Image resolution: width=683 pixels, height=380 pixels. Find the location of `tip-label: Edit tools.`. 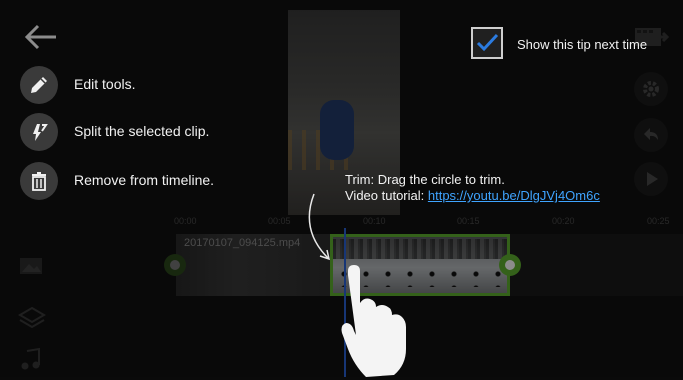

tip-label: Edit tools. is located at coordinates (105, 84).